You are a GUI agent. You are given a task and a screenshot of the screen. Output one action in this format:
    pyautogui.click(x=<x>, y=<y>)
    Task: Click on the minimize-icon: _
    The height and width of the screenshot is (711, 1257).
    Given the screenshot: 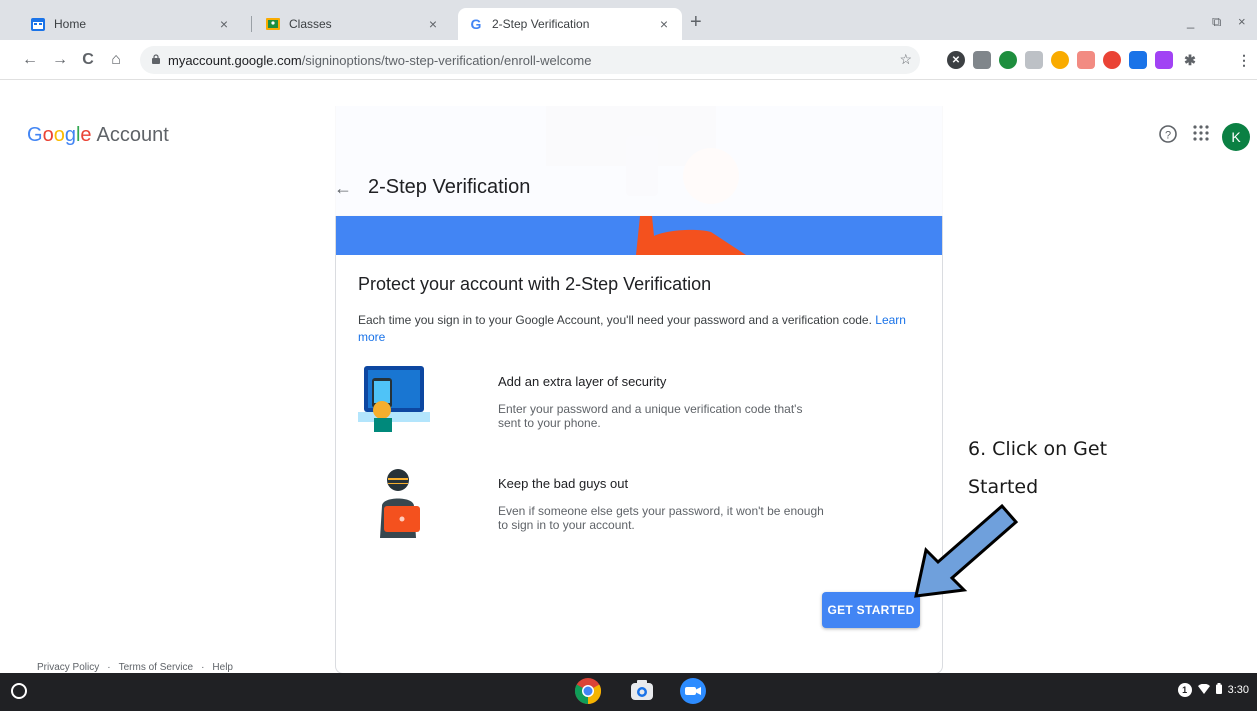 What is the action you would take?
    pyautogui.click(x=1190, y=21)
    